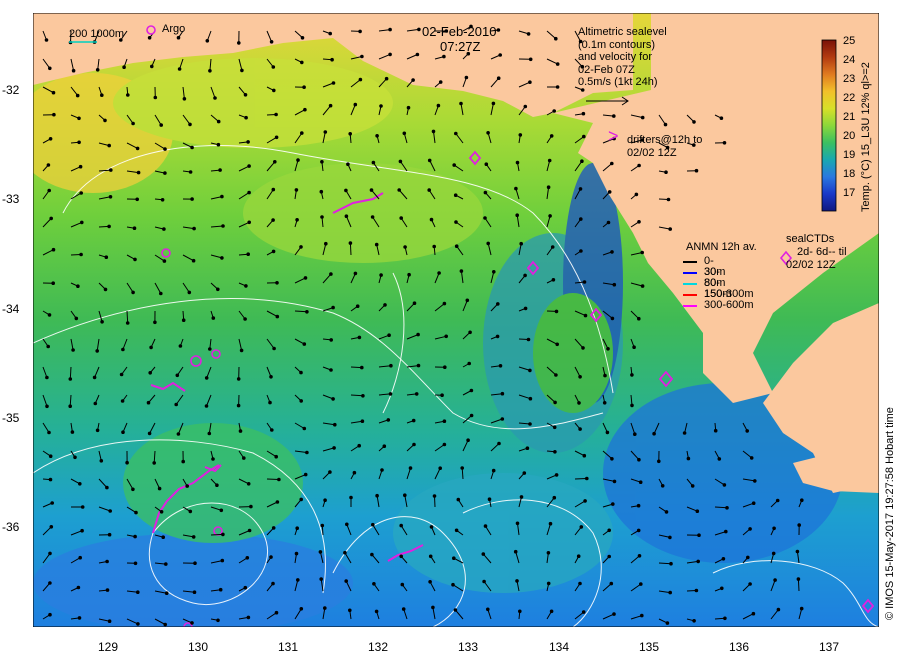 Image resolution: width=900 pixels, height=660 pixels. I want to click on colorbar-tick: 24, so click(849, 60).